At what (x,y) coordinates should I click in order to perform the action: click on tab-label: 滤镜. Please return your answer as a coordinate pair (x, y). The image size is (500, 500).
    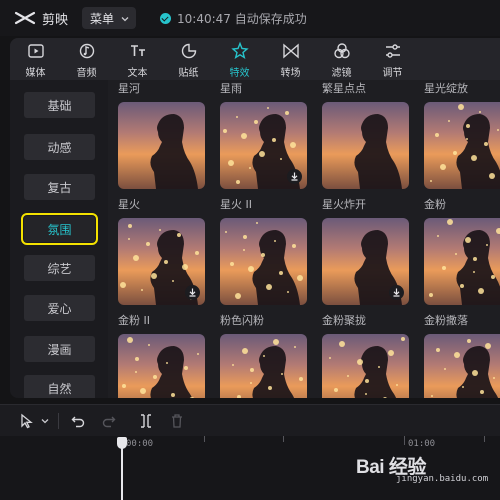
    Looking at the image, I should click on (341, 73).